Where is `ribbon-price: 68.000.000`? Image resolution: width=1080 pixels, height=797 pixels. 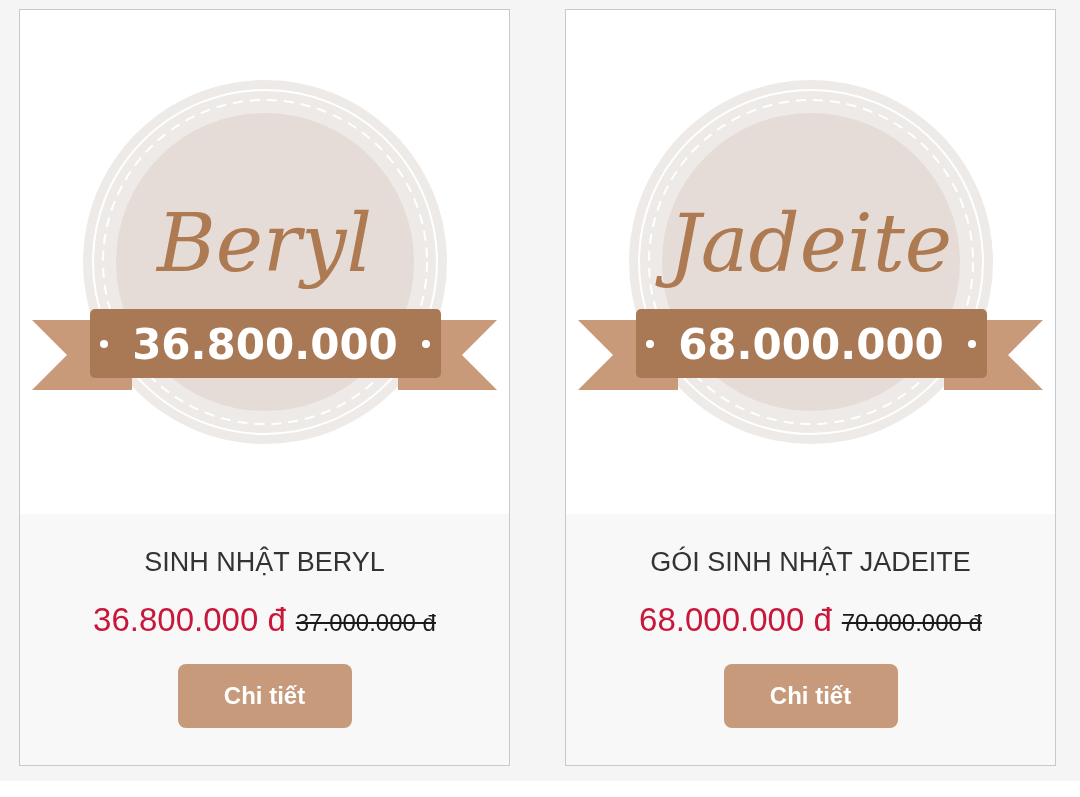 ribbon-price: 68.000.000 is located at coordinates (811, 344).